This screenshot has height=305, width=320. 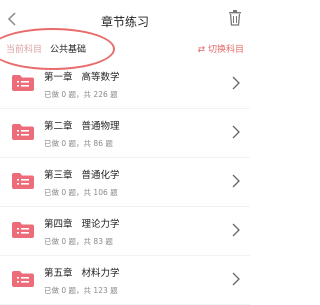 What do you see at coordinates (125, 84) in the screenshot?
I see `chapter-item: 第一章 高等数学 已做 0 题，共 226 题` at bounding box center [125, 84].